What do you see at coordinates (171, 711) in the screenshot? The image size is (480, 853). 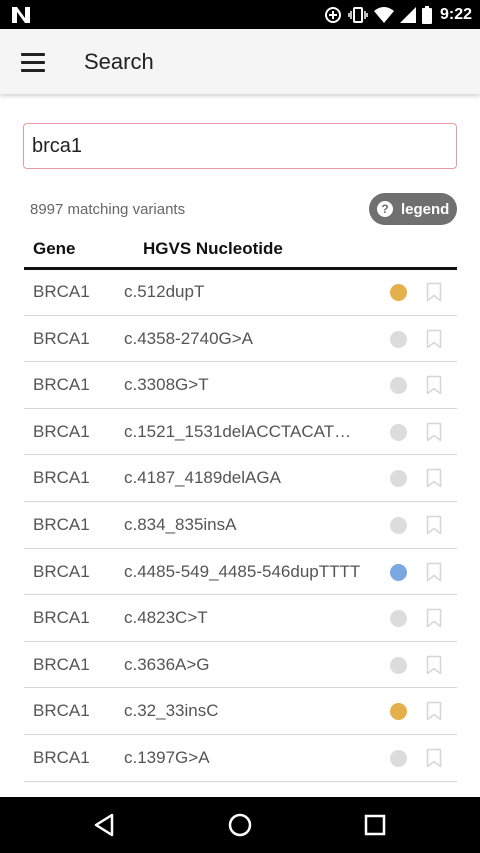 I see `hgvs-cell: c.32_33insC` at bounding box center [171, 711].